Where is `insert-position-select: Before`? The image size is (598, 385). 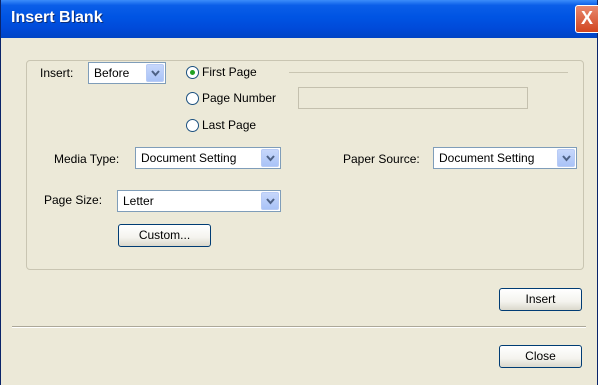 insert-position-select: Before is located at coordinates (127, 73).